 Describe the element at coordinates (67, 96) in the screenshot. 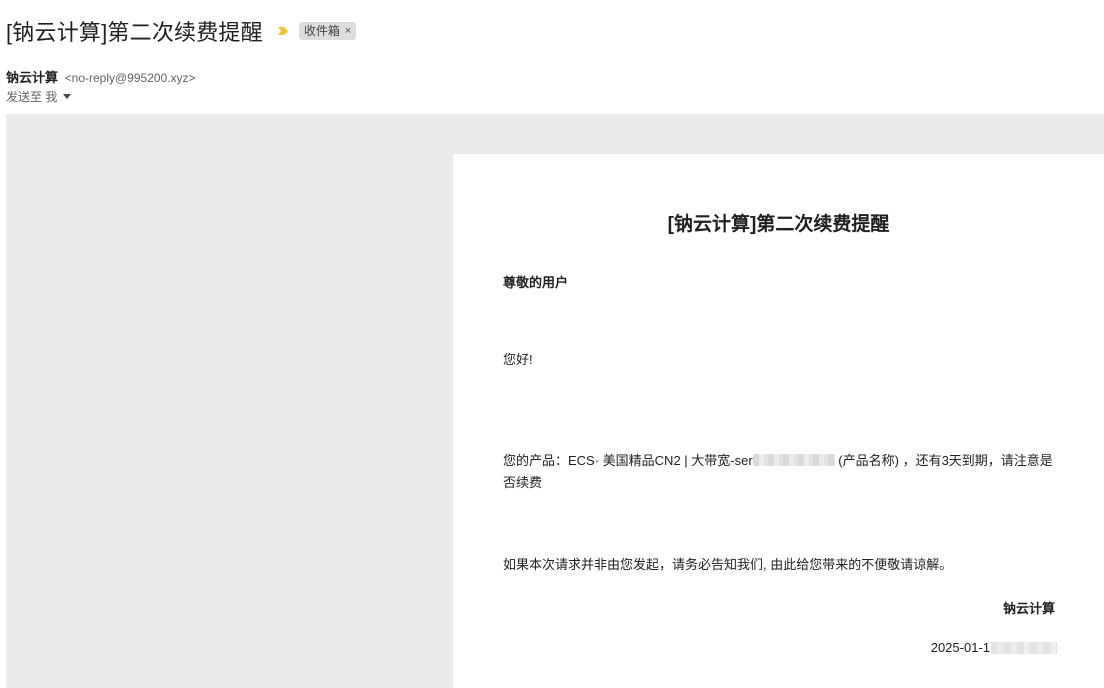

I see `show-details-caret-icon` at that location.